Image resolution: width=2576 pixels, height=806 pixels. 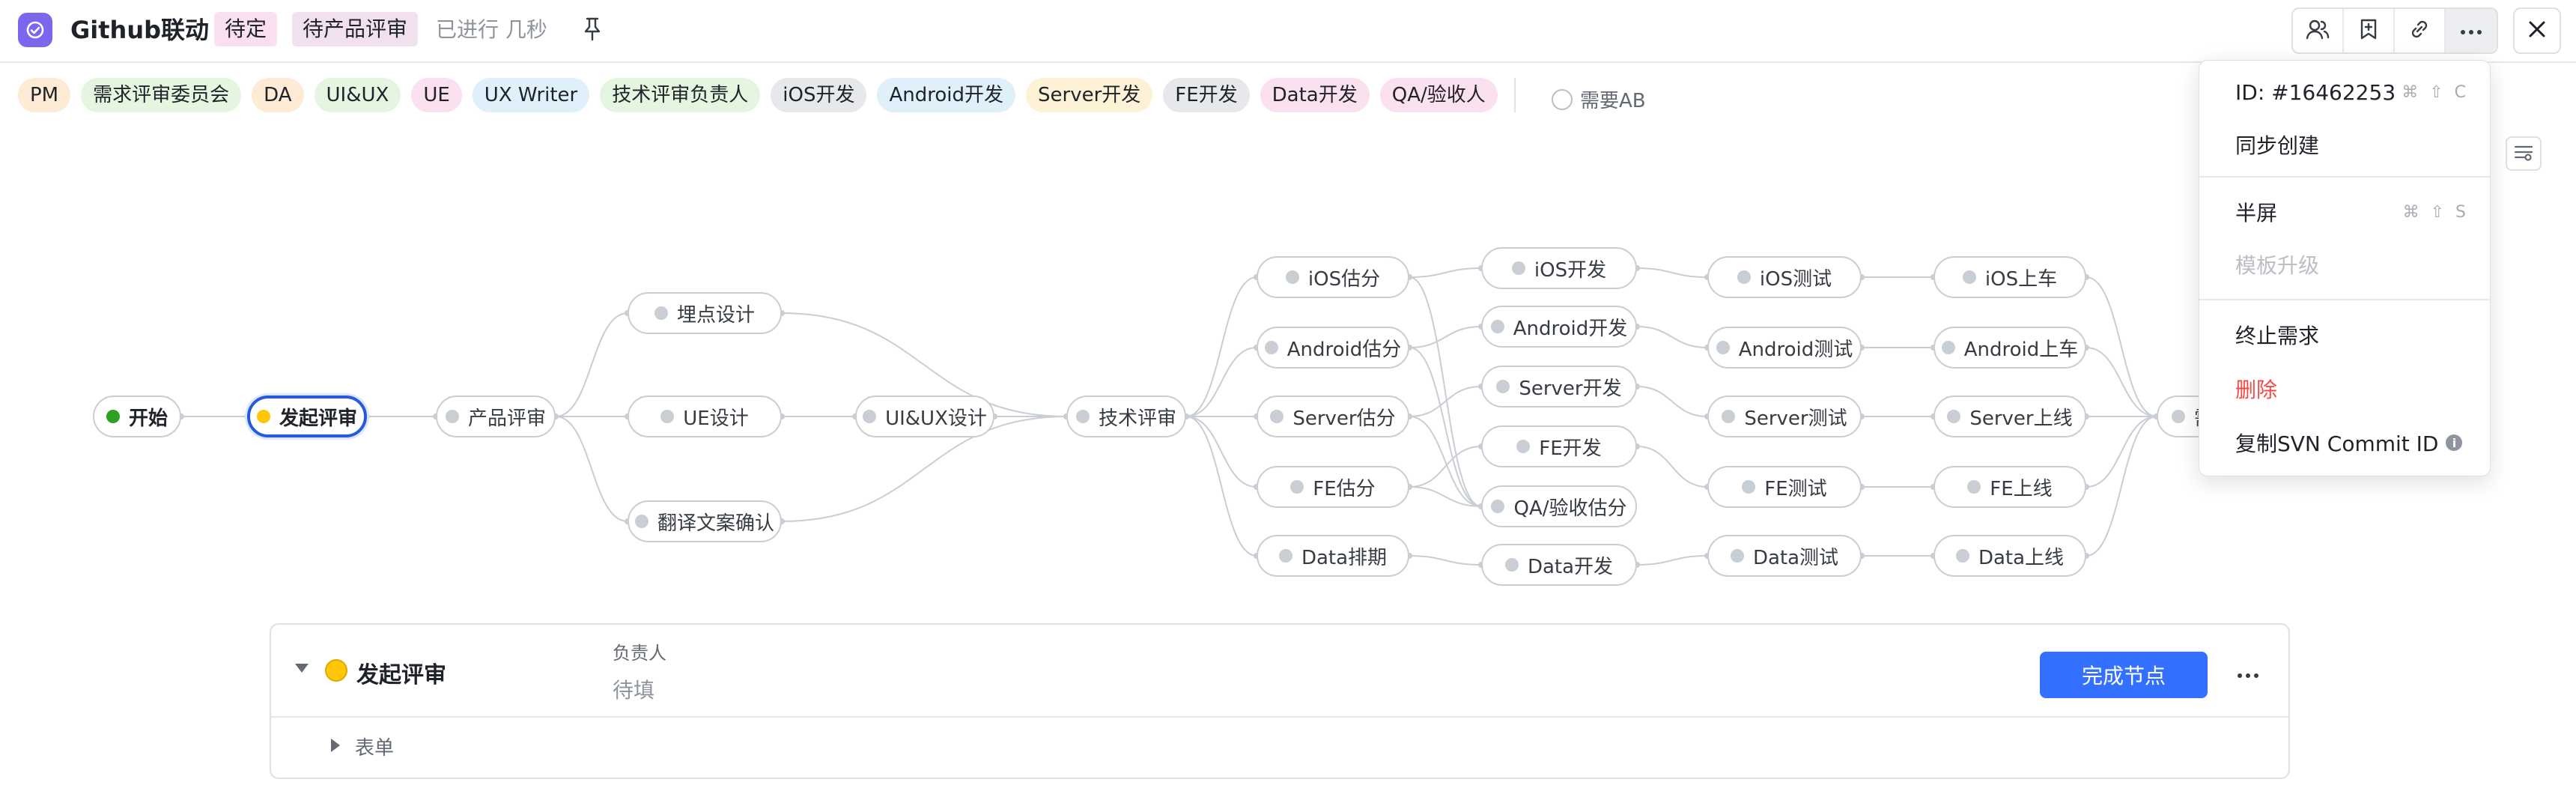 I want to click on node-label: FE估分, so click(x=1344, y=488).